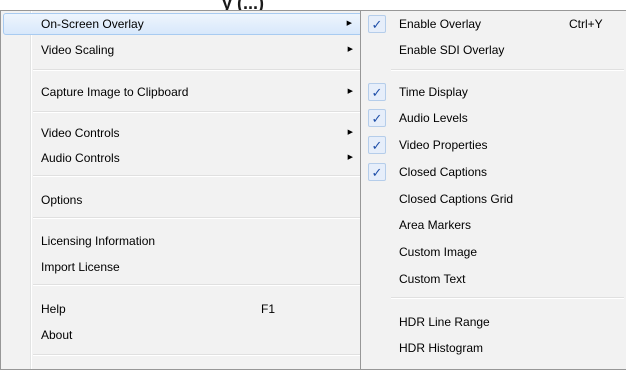 The image size is (626, 370). Describe the element at coordinates (493, 24) in the screenshot. I see `submenu-item-enable-overlay: ✓ Enable Overlay Ctrl+Y` at that location.